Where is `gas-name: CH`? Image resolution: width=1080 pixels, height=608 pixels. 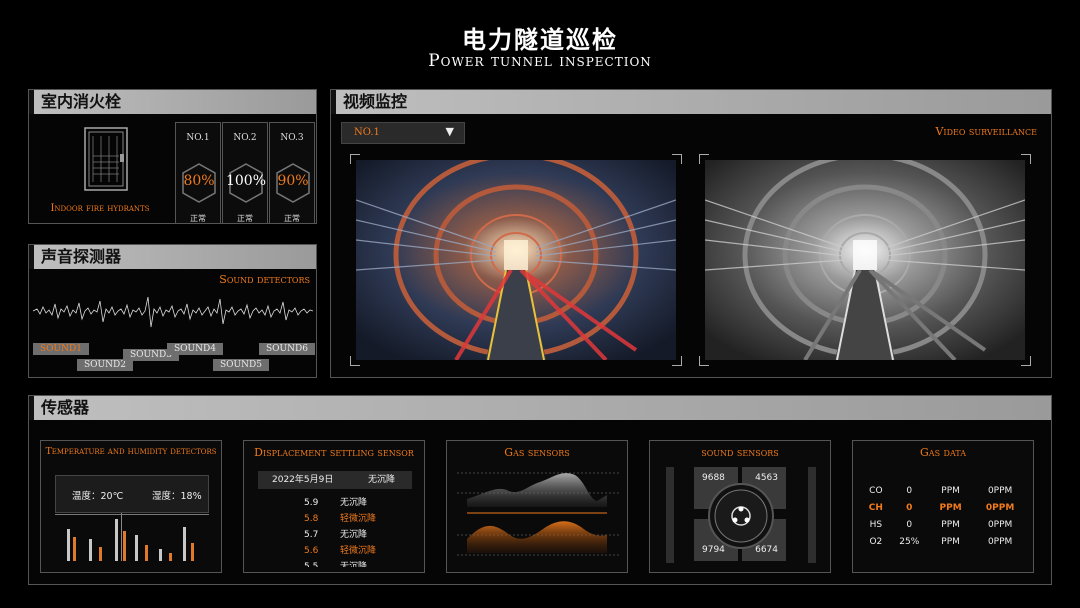
gas-name: CH is located at coordinates (875, 507).